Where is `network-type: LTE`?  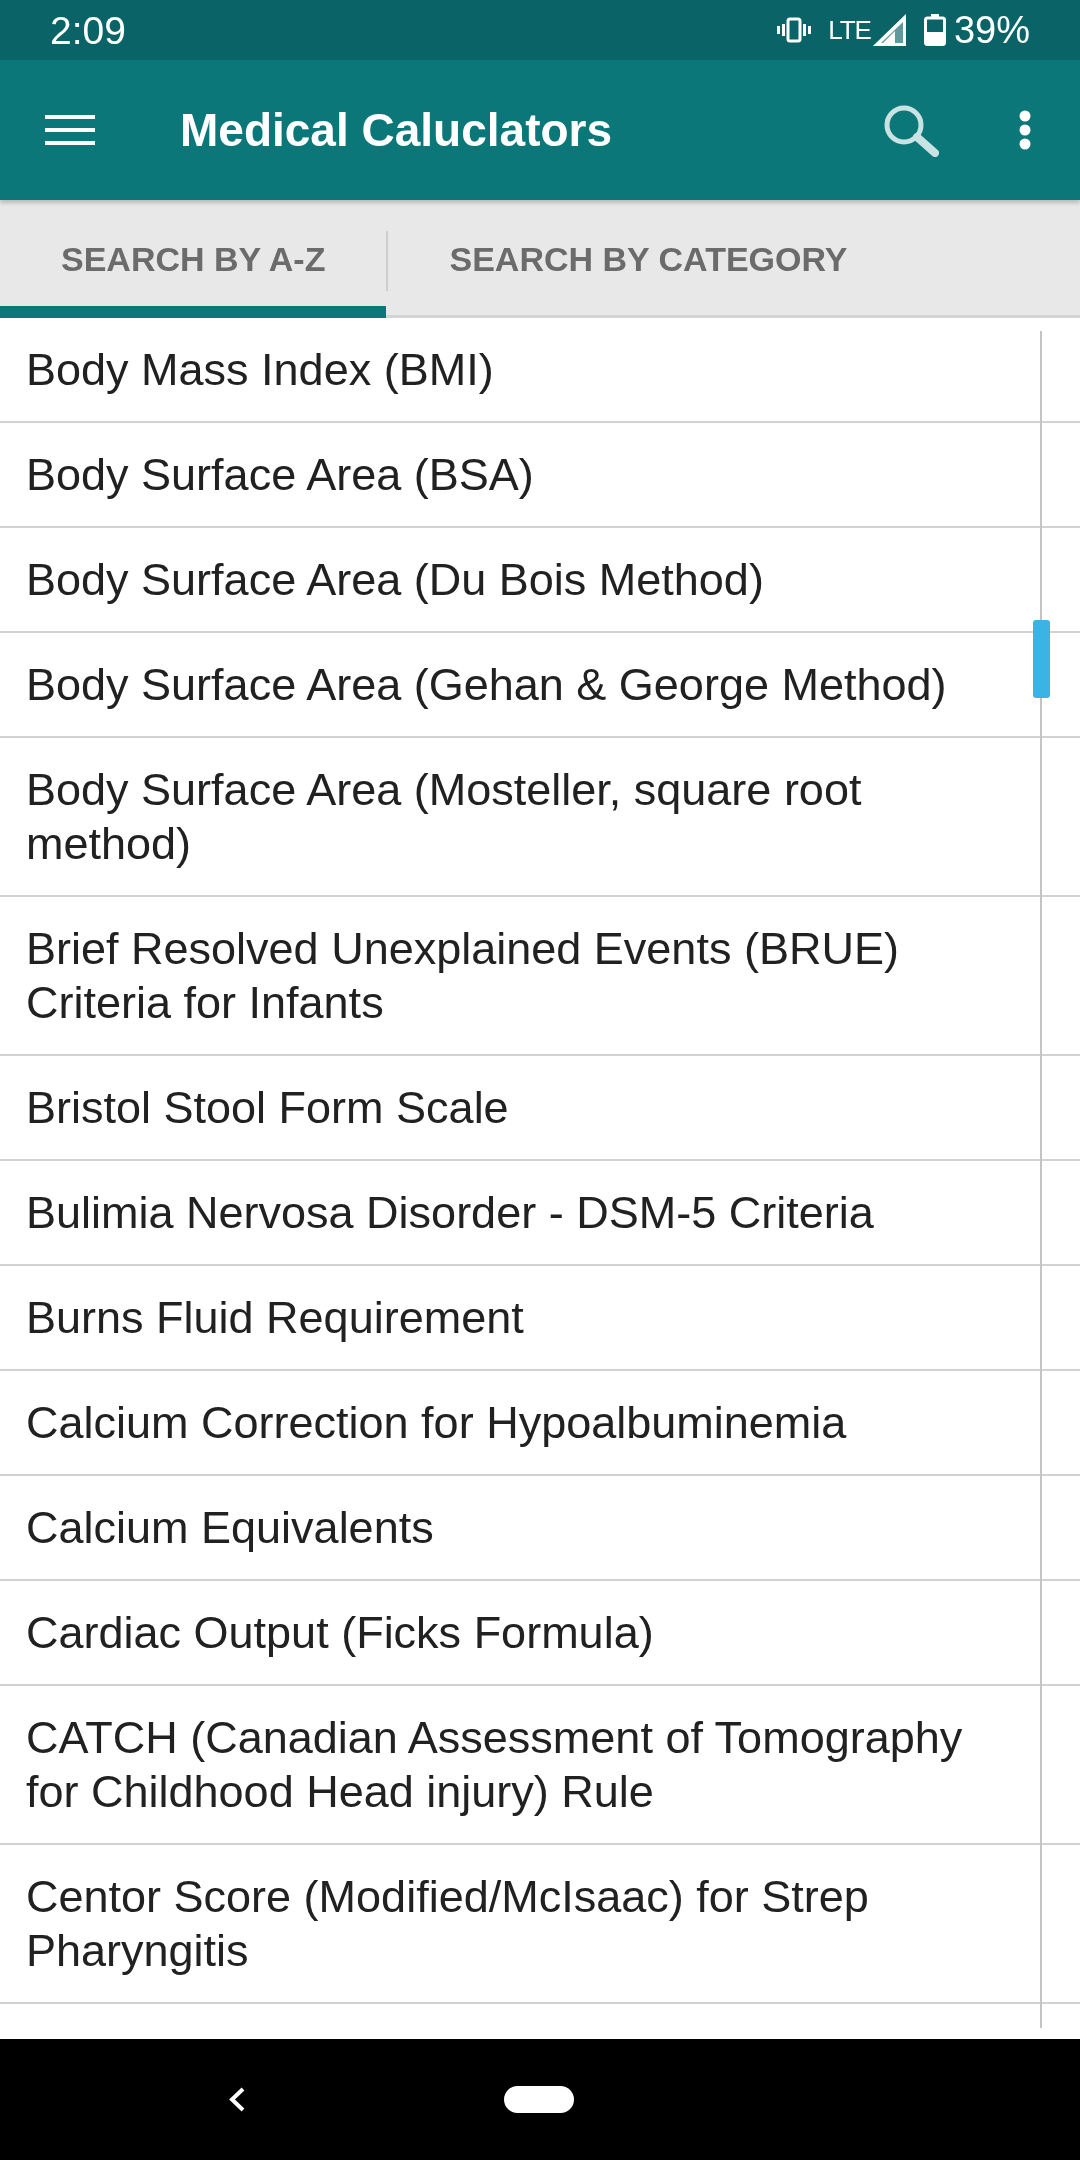 network-type: LTE is located at coordinates (849, 30).